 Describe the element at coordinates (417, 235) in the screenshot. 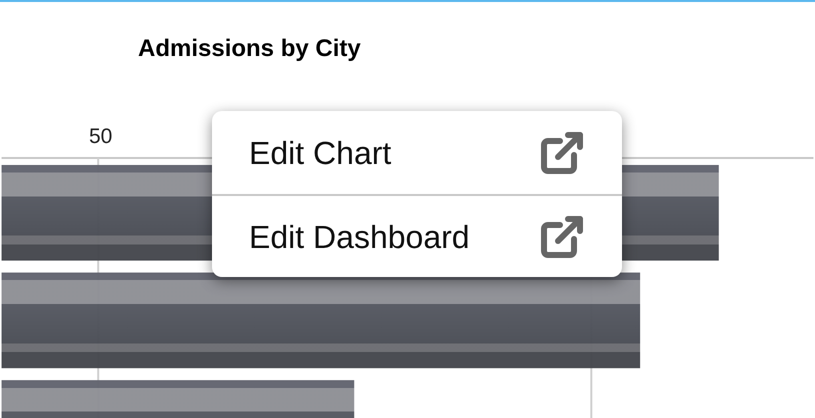

I see `menu-item: Edit Dashboard` at that location.